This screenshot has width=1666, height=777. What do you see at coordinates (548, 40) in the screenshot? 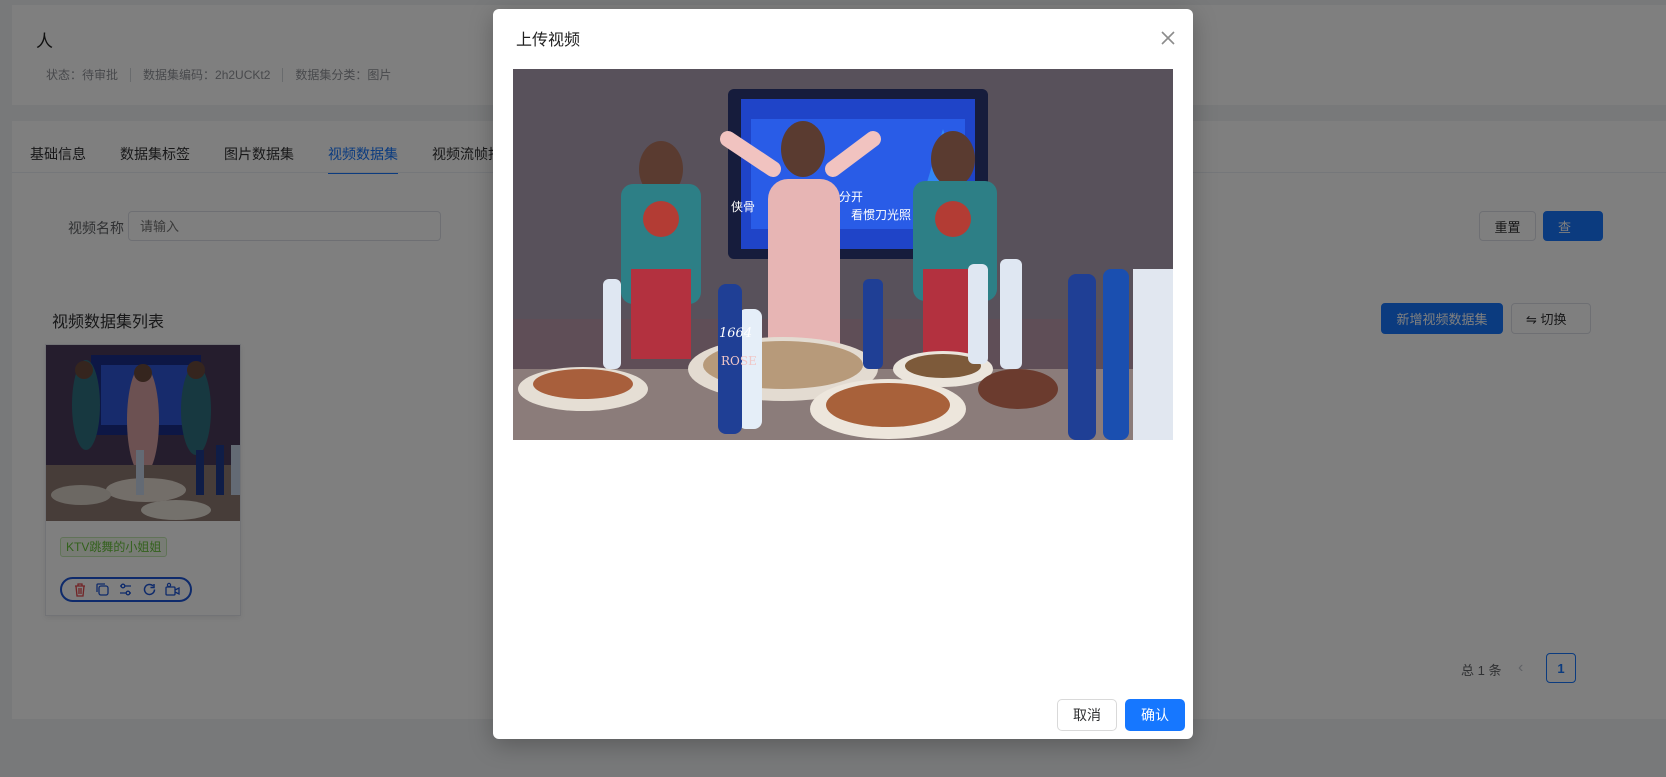
I see `dialog-title: 上传视频` at bounding box center [548, 40].